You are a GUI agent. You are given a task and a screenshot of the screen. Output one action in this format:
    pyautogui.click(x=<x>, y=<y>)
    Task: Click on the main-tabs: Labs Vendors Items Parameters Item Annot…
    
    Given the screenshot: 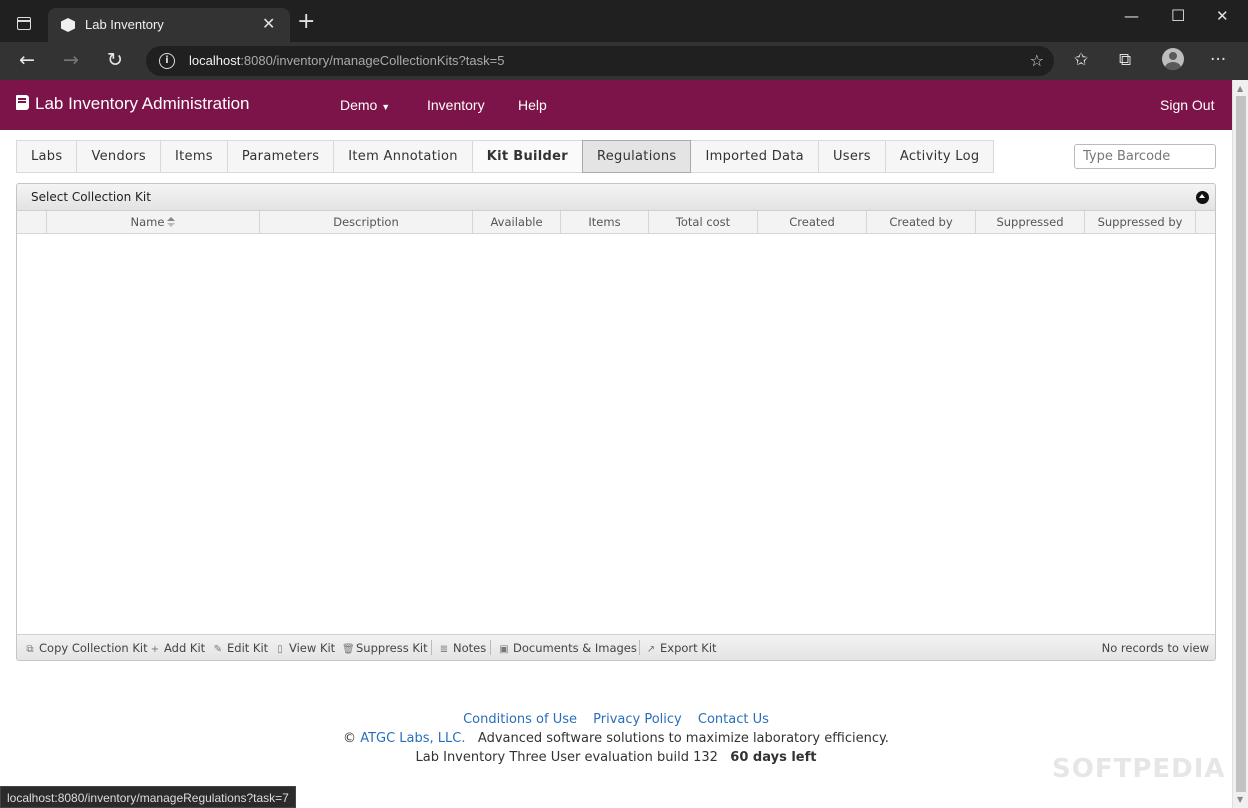 What is the action you would take?
    pyautogui.click(x=505, y=156)
    